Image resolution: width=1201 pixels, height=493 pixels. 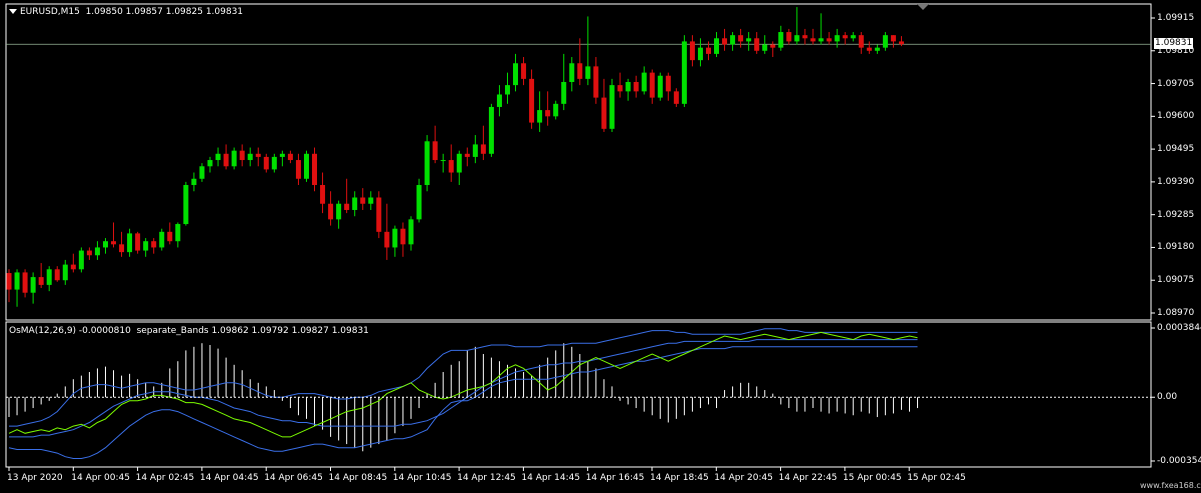 I want to click on time-axis-label: 14 Apr 00:45, so click(x=100, y=478).